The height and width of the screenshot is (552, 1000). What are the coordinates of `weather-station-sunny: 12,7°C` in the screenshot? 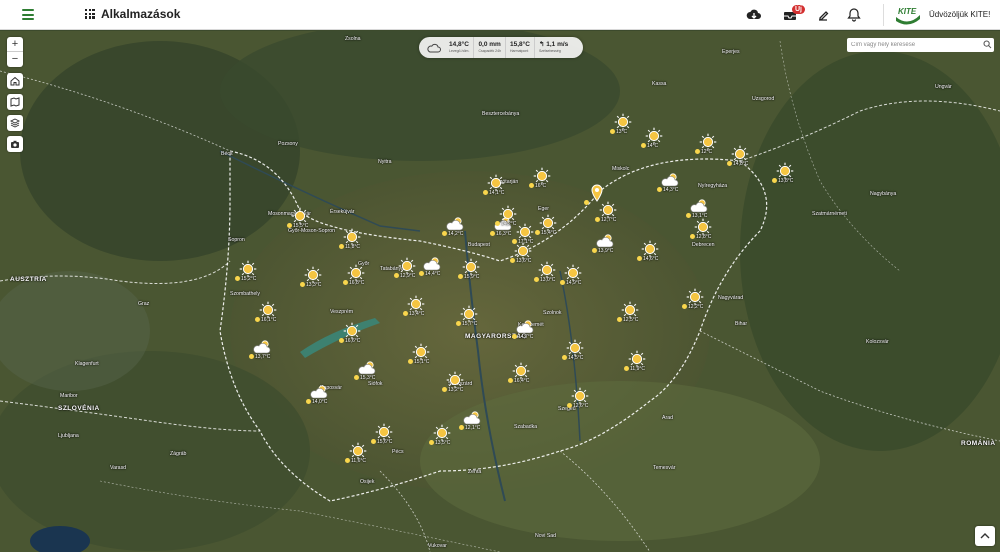 It's located at (607, 213).